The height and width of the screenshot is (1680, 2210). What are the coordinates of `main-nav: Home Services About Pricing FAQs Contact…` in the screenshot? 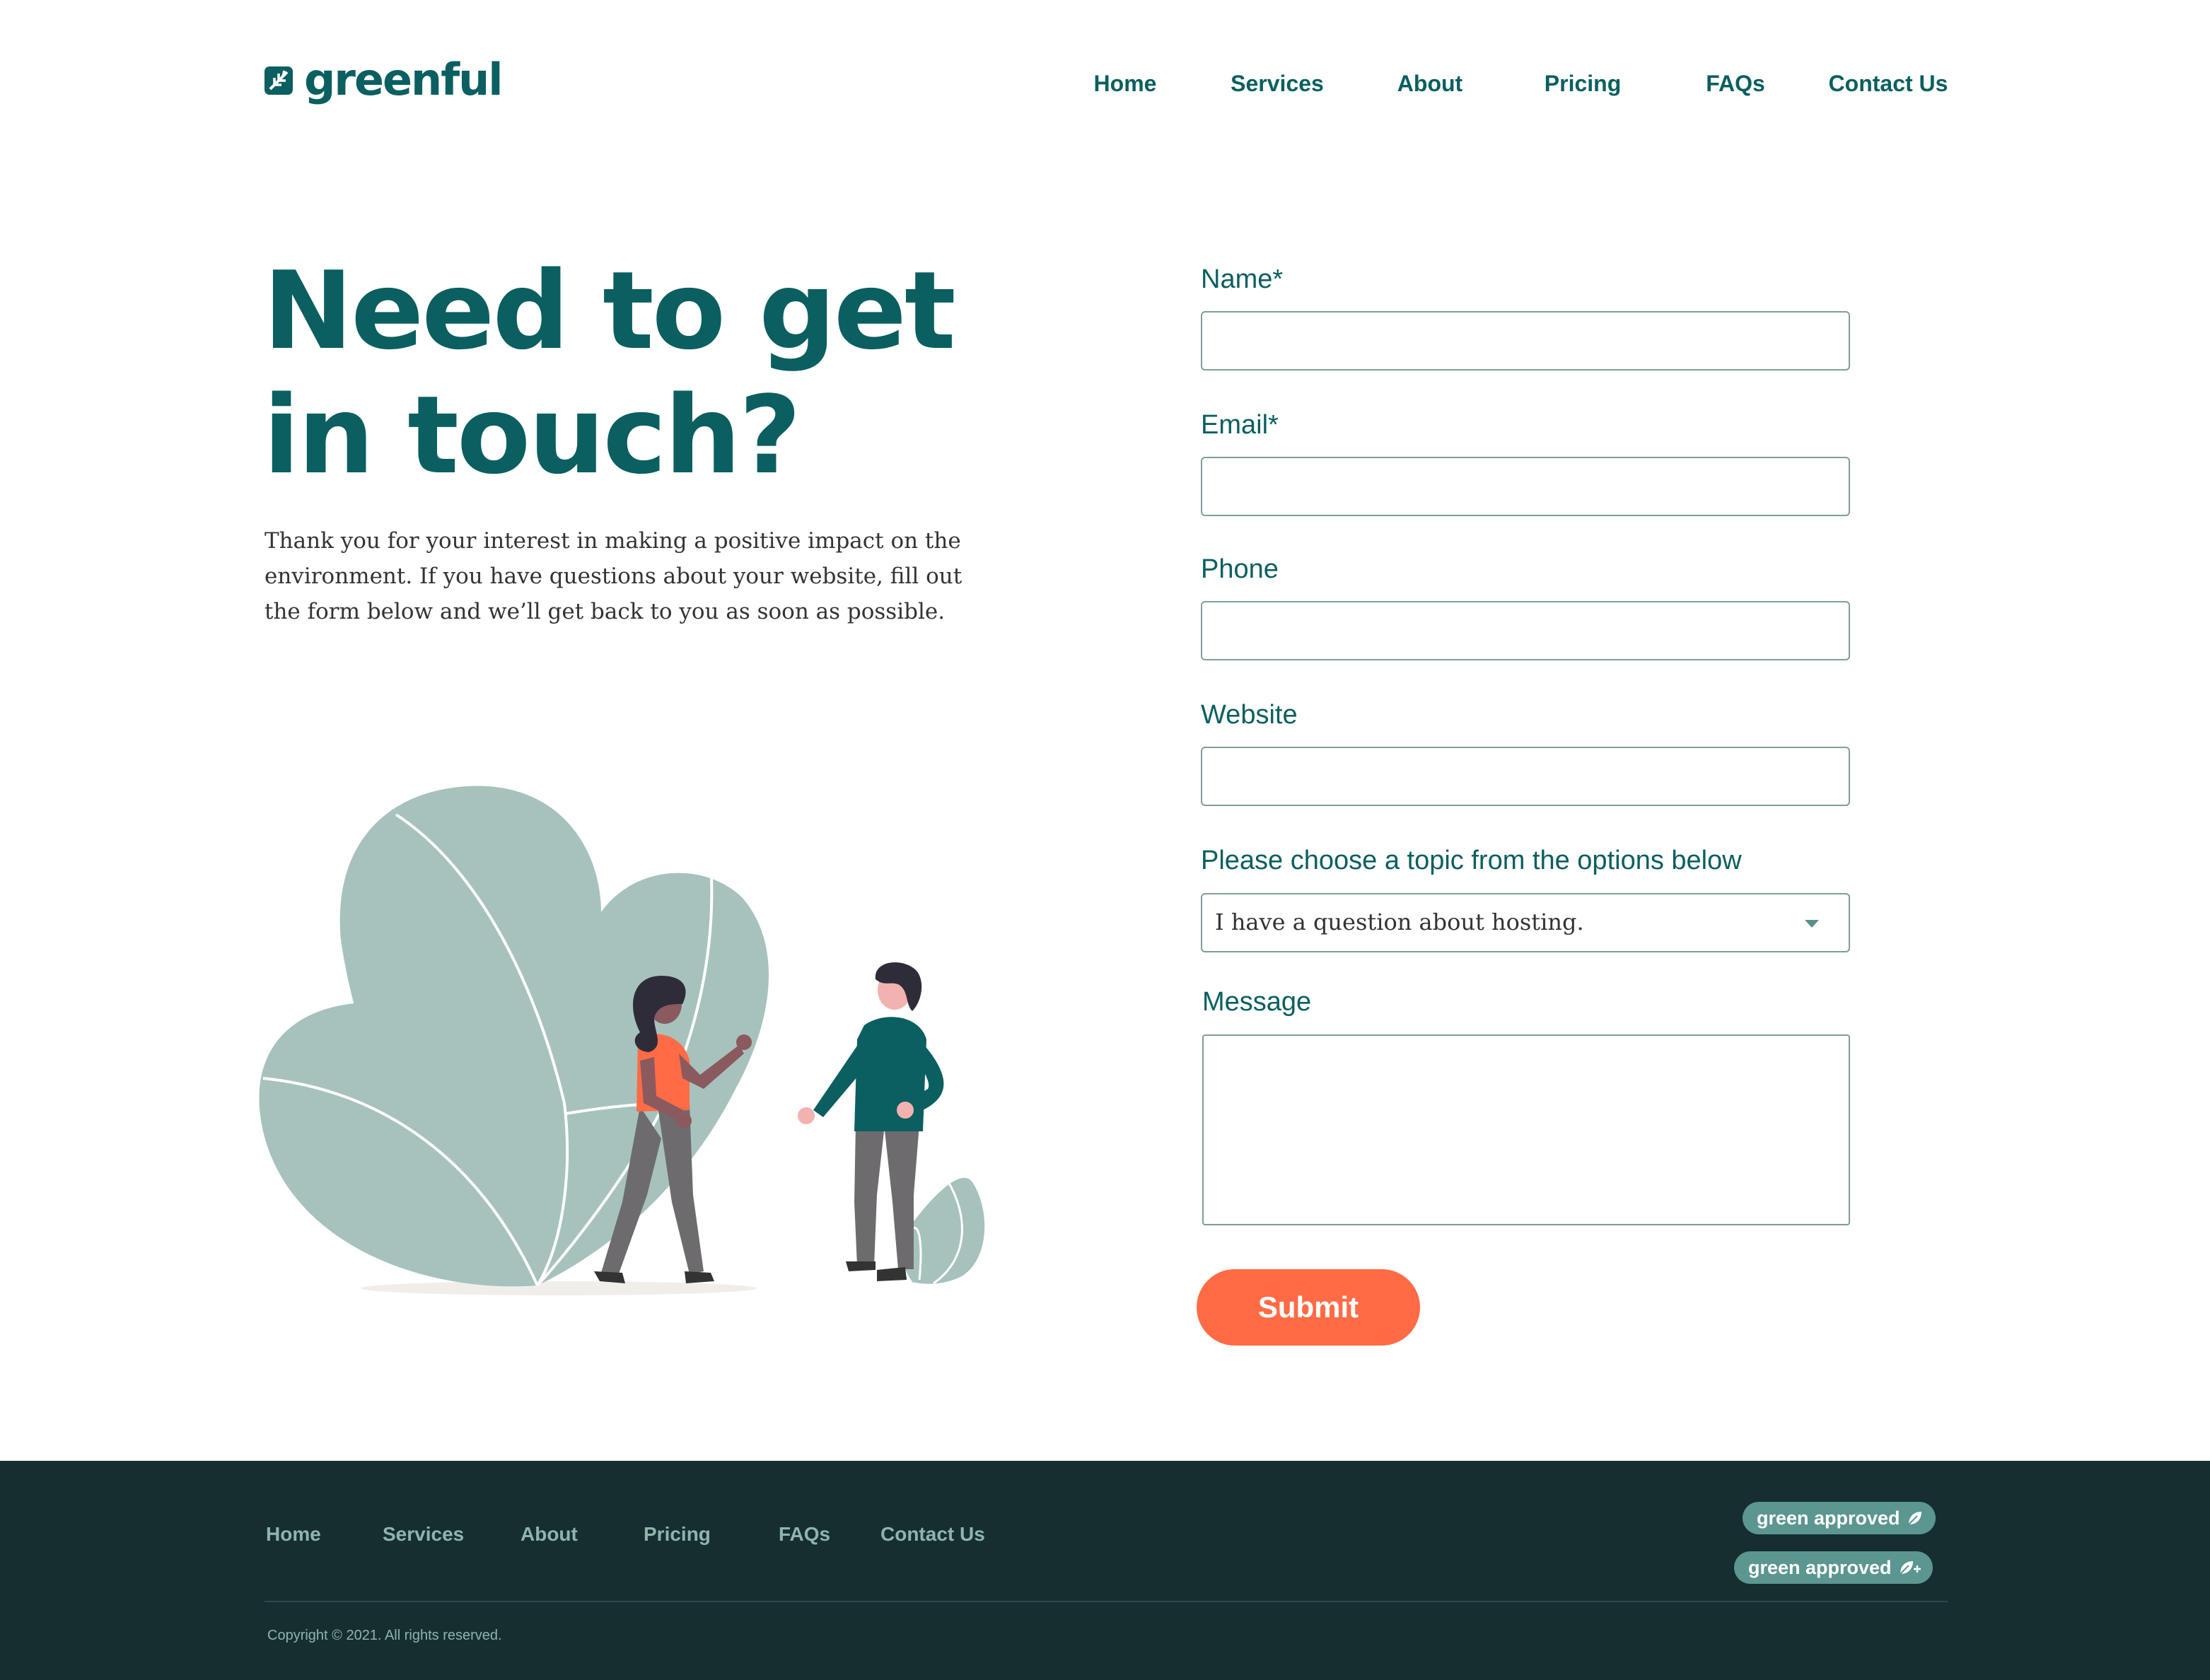 It's located at (1105, 87).